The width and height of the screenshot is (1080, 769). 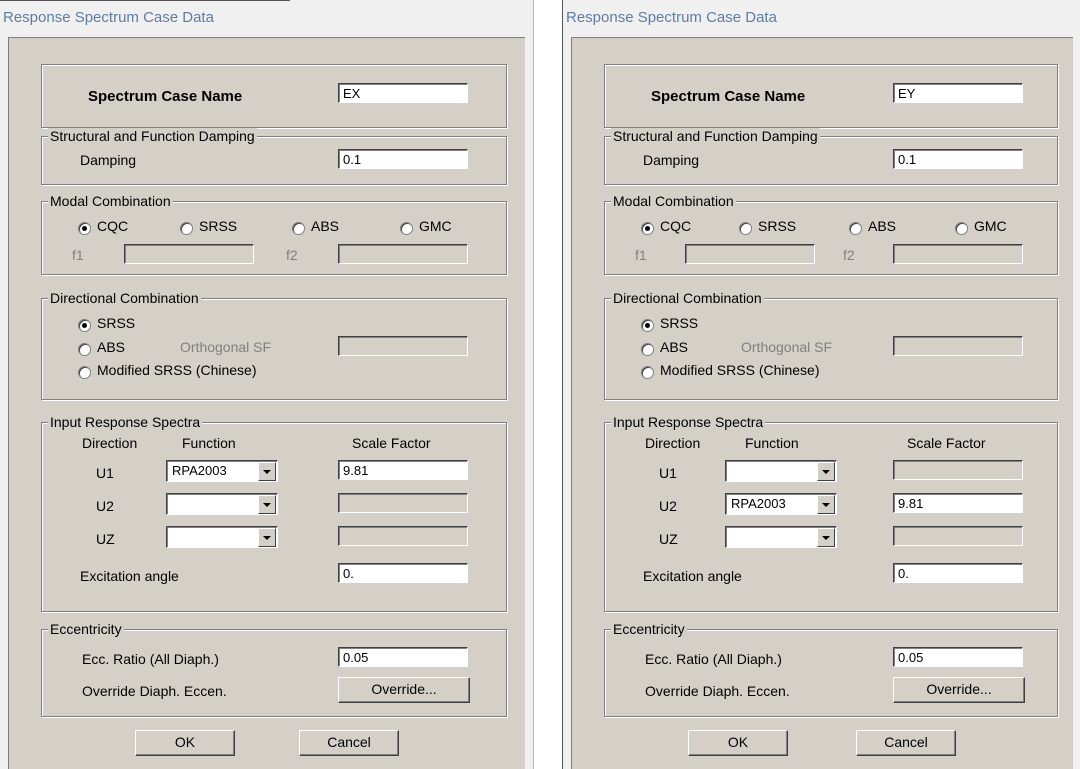 I want to click on col-scale-factor: Scale Factor, so click(x=391, y=443).